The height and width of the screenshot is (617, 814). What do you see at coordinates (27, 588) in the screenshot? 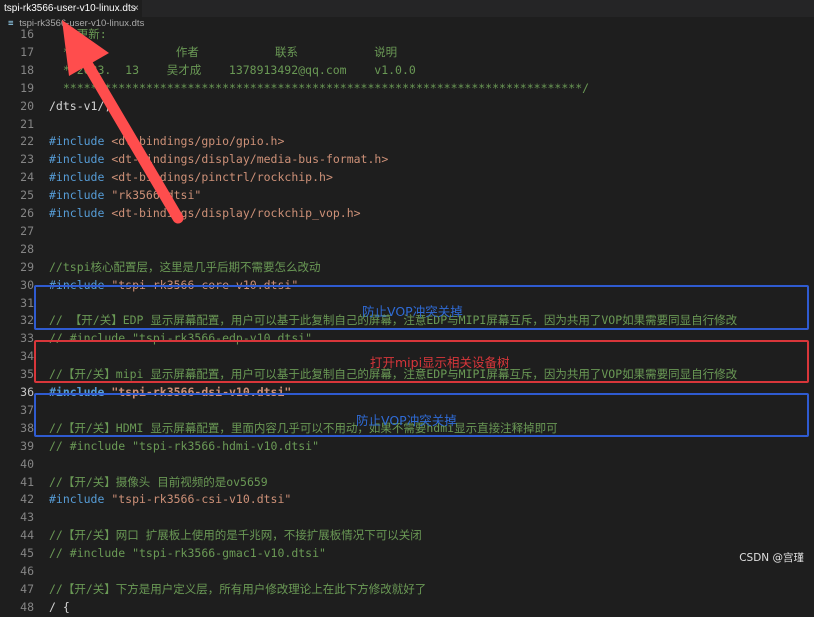
I see `line-number: 47` at bounding box center [27, 588].